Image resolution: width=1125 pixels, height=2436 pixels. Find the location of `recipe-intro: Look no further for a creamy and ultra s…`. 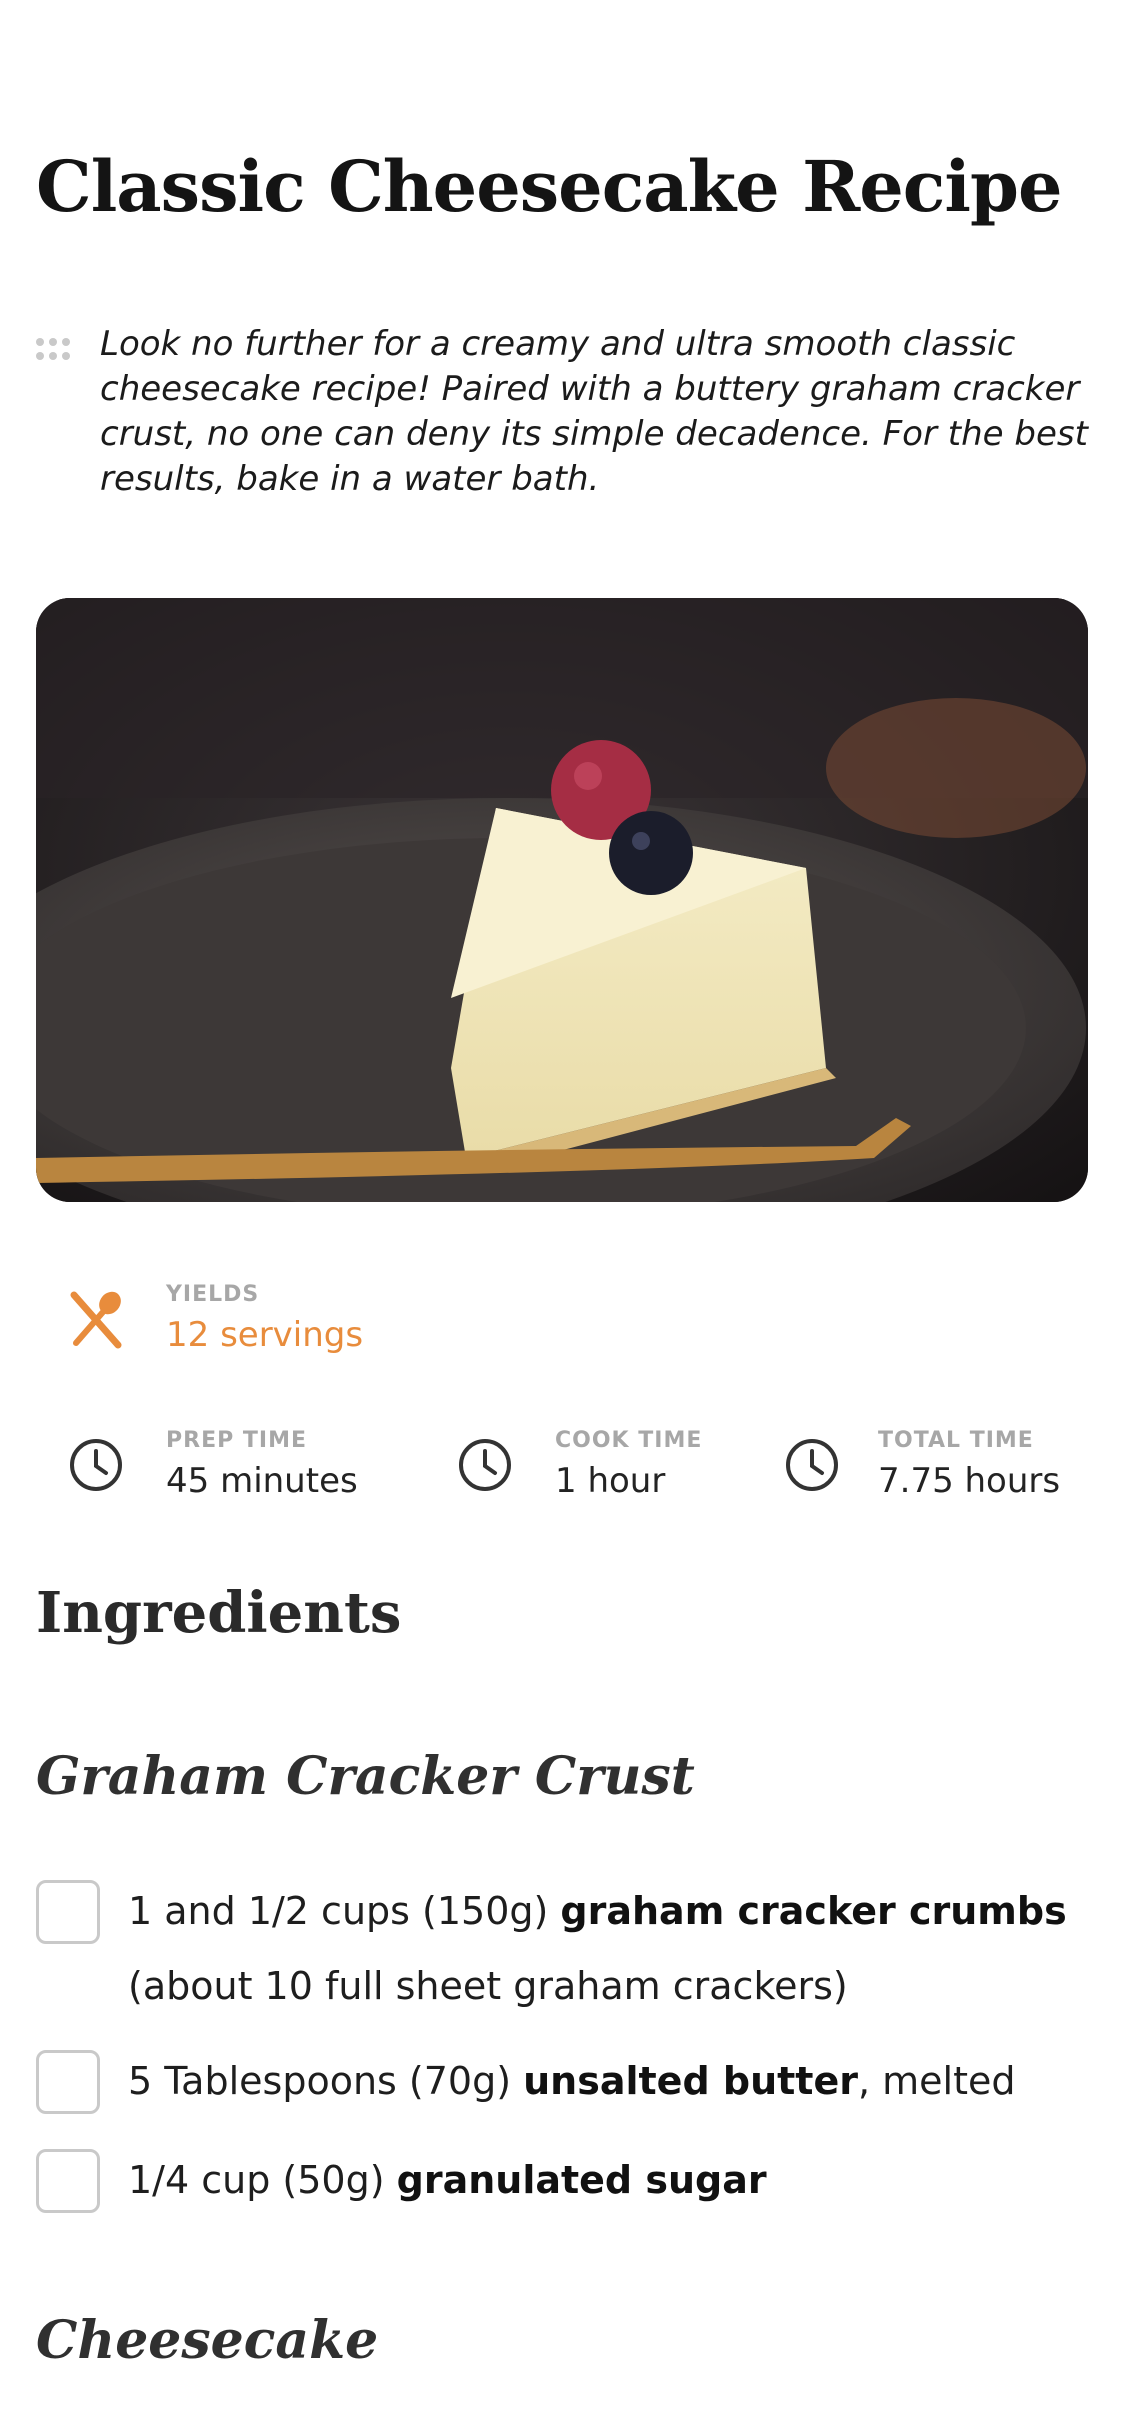

recipe-intro: Look no further for a creamy and ultra s… is located at coordinates (566, 412).